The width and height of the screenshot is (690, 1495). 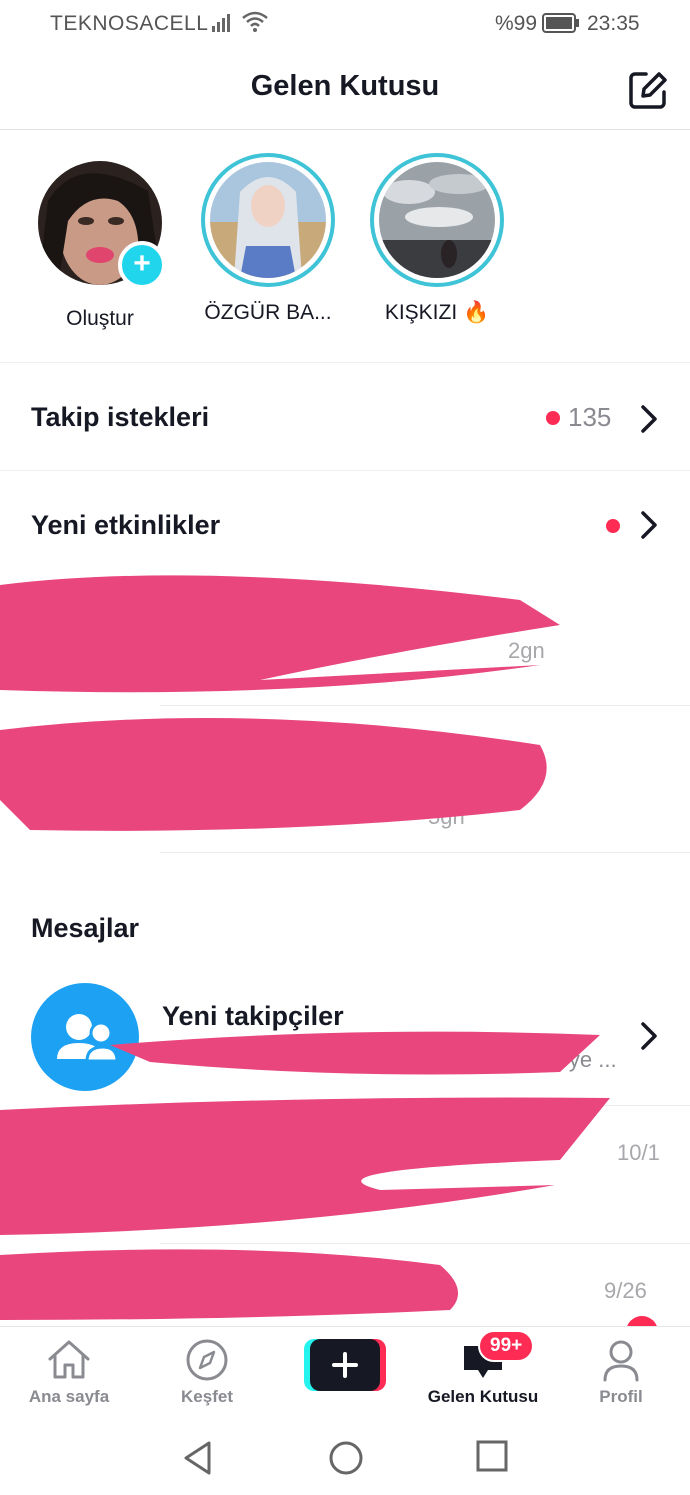 I want to click on conversation-item: 10/1, so click(x=345, y=1174).